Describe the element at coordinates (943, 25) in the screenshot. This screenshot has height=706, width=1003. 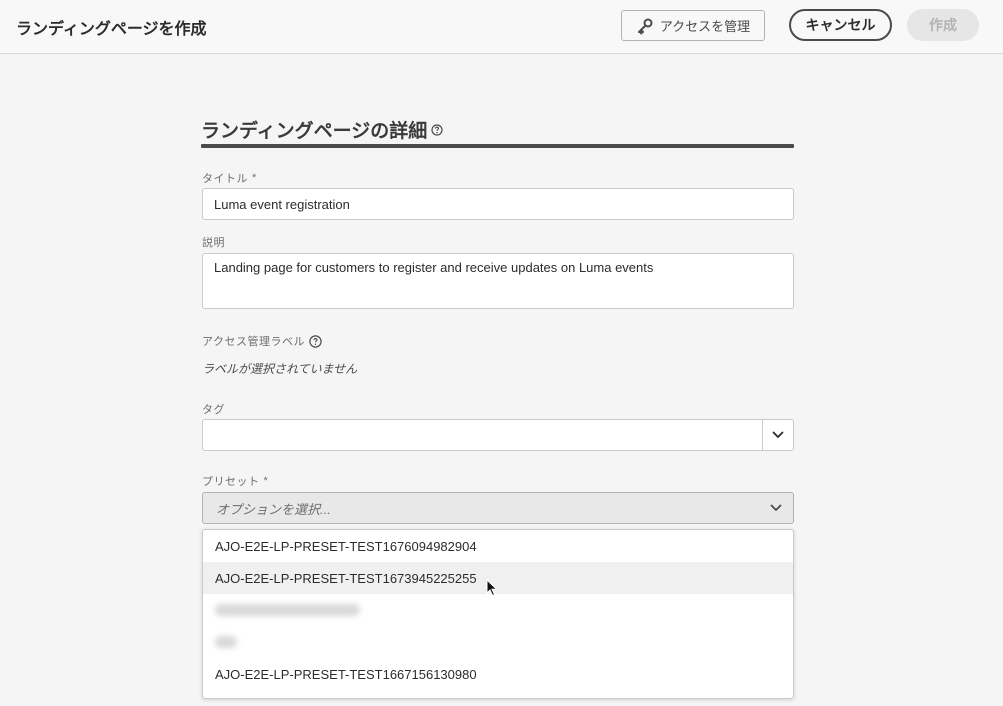
I see `create-button: 作成` at that location.